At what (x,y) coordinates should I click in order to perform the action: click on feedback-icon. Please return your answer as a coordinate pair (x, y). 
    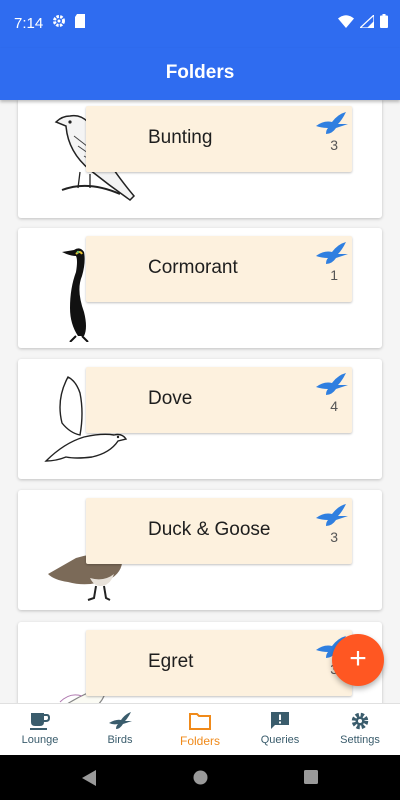
    Looking at the image, I should click on (280, 720).